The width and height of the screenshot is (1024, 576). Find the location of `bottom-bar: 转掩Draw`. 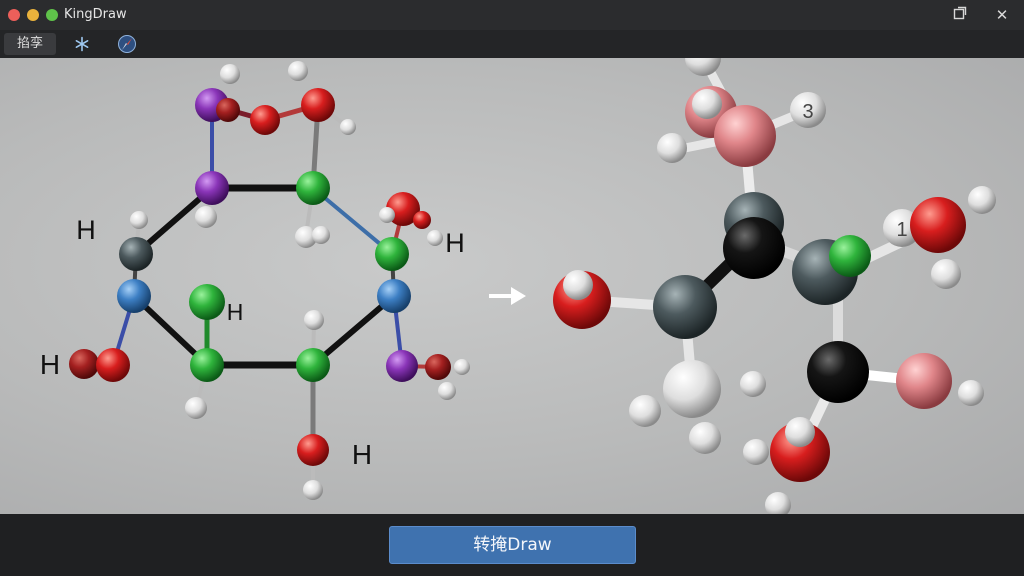

bottom-bar: 转掩Draw is located at coordinates (512, 545).